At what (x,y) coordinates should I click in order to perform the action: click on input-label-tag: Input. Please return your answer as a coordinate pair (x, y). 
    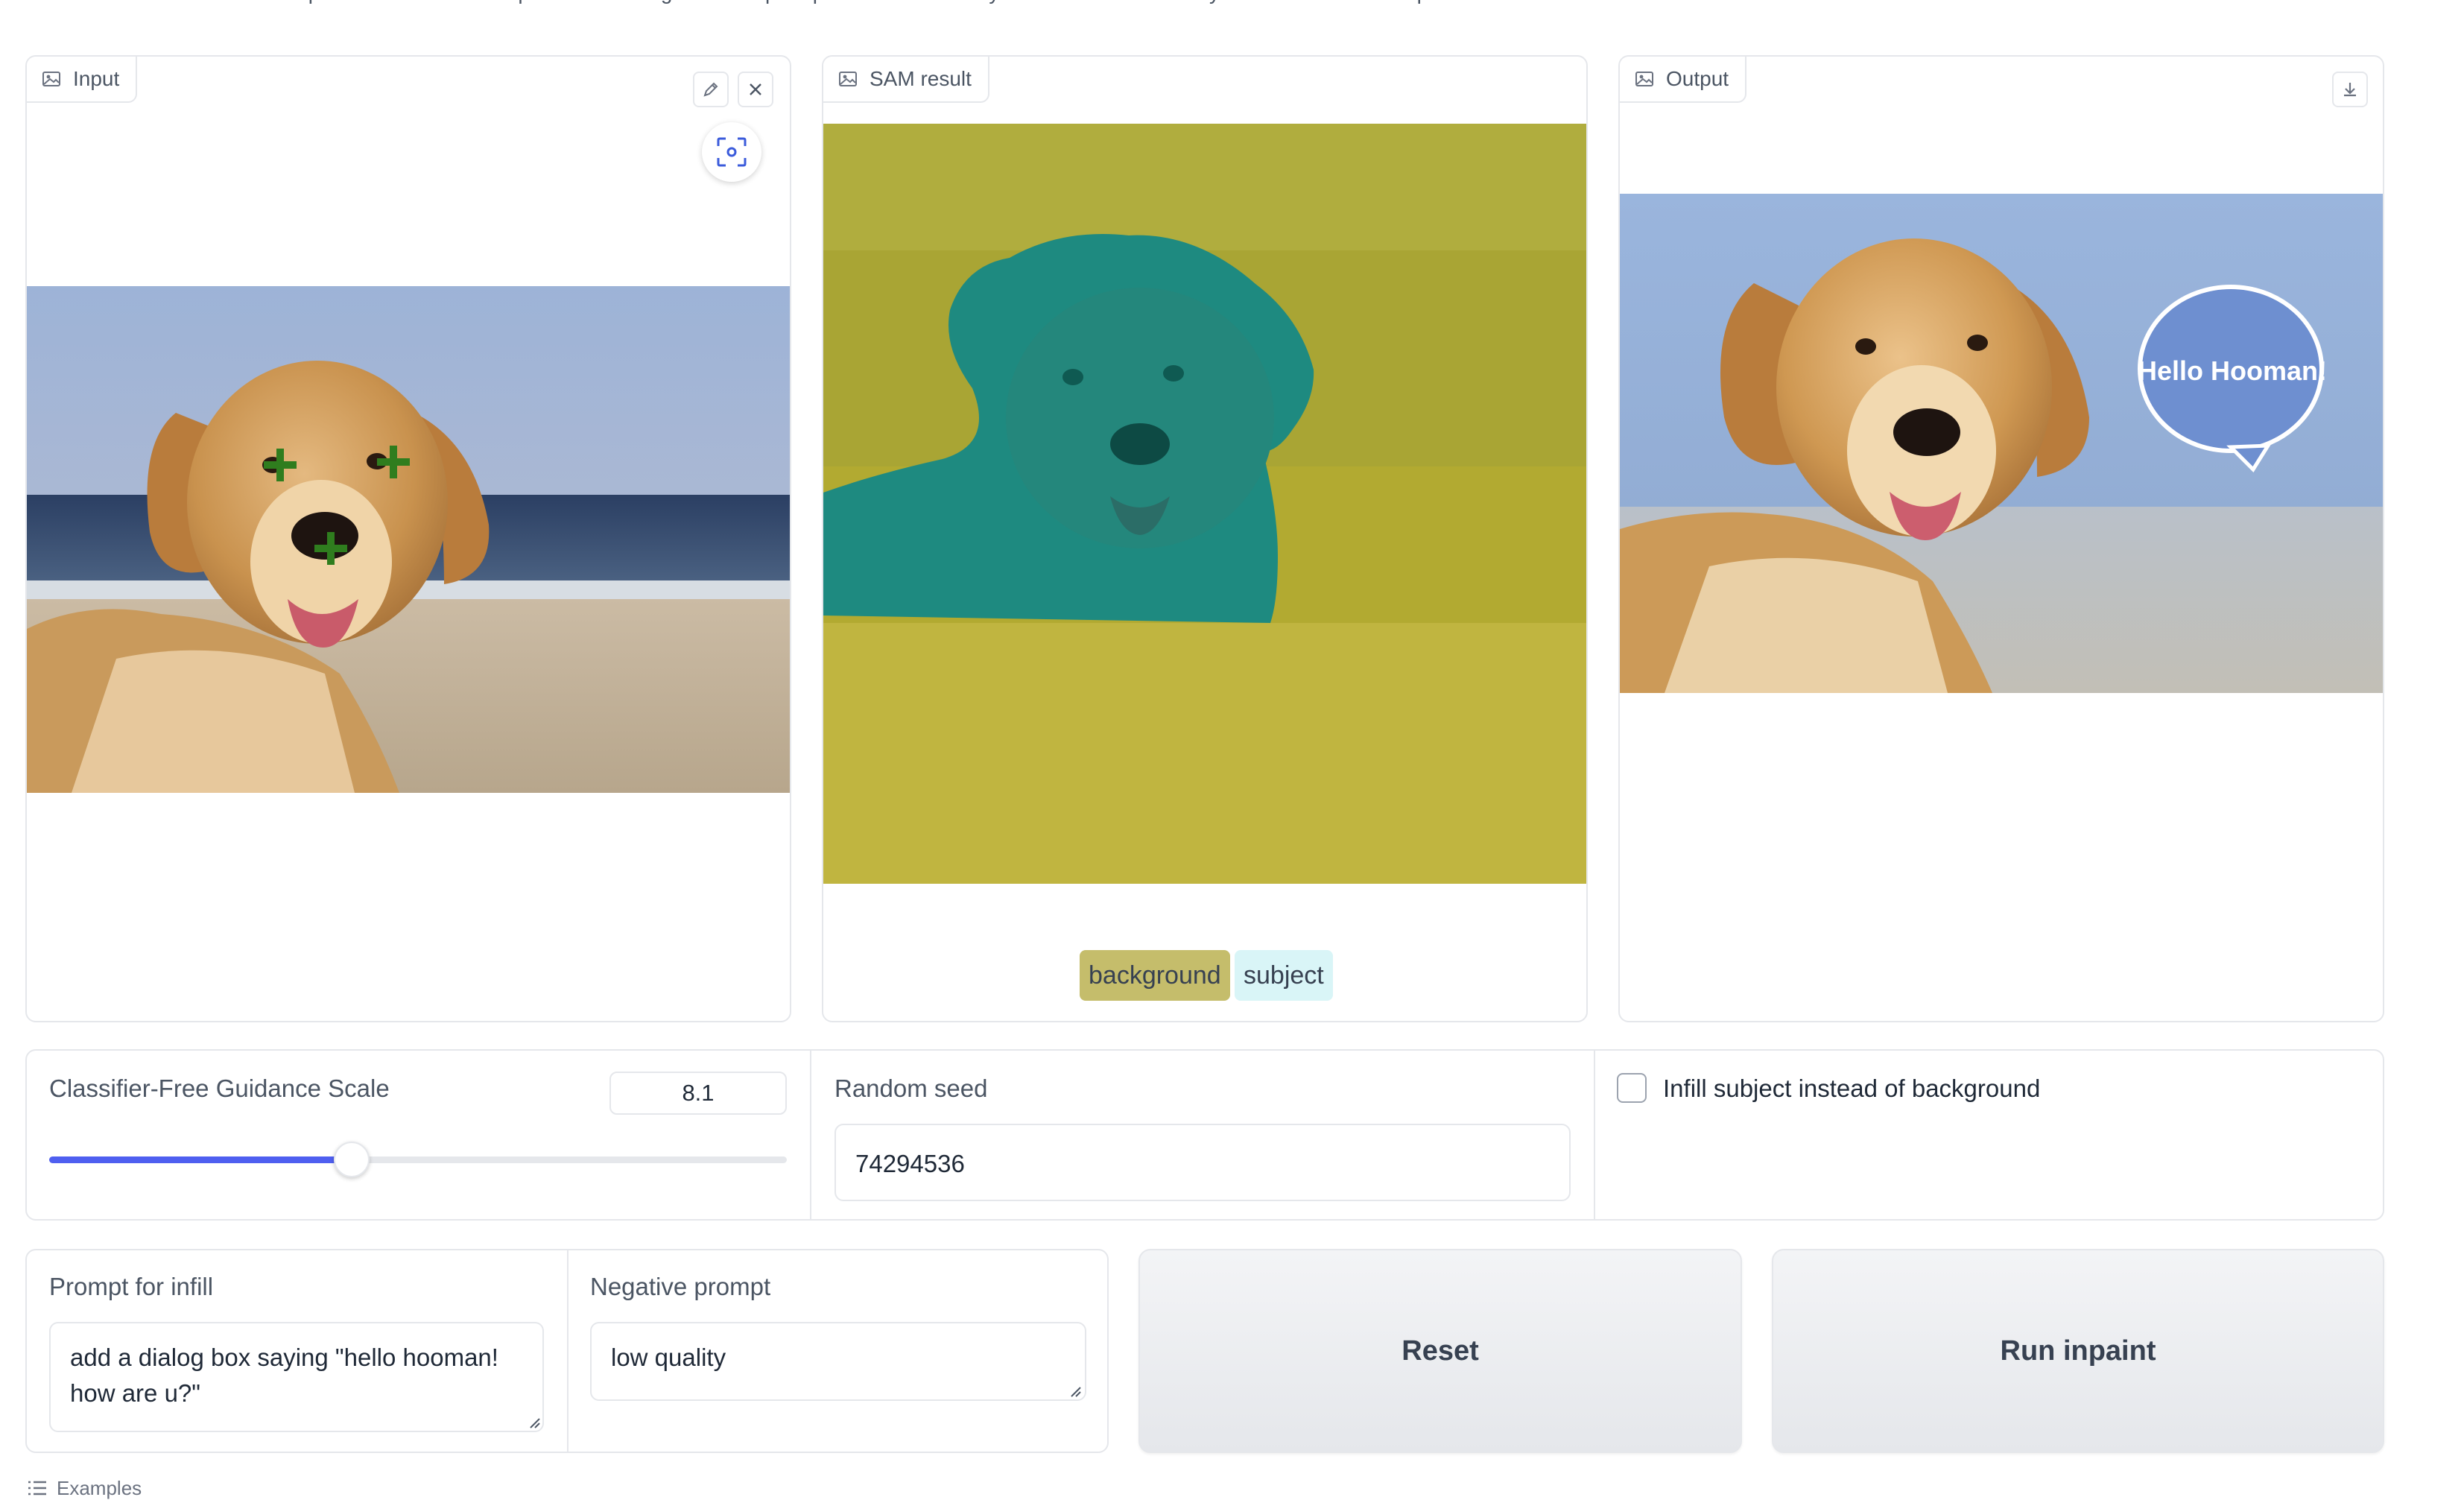
    Looking at the image, I should click on (82, 80).